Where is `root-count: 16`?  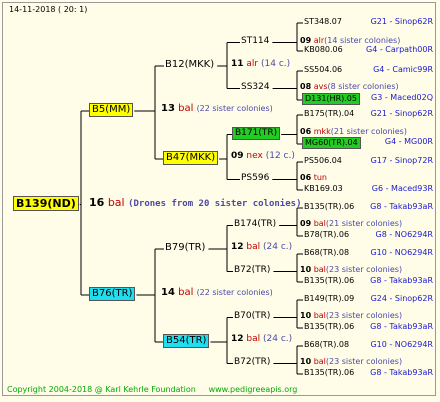
root-count: 16 is located at coordinates (97, 202).